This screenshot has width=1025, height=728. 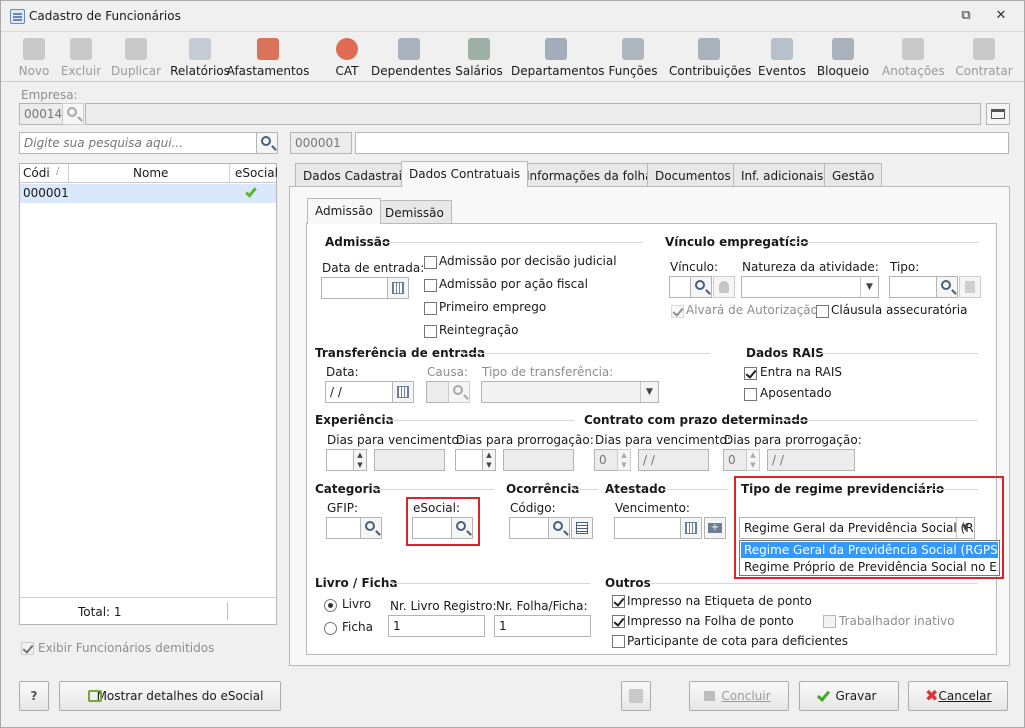 I want to click on close-icon: ✖, so click(x=932, y=695).